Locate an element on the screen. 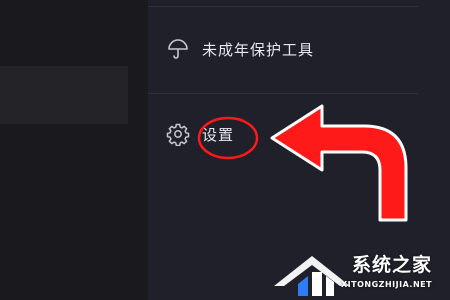 The width and height of the screenshot is (450, 300). menu-item-minor-protection-label: 未成年保护工具 is located at coordinates (258, 49).